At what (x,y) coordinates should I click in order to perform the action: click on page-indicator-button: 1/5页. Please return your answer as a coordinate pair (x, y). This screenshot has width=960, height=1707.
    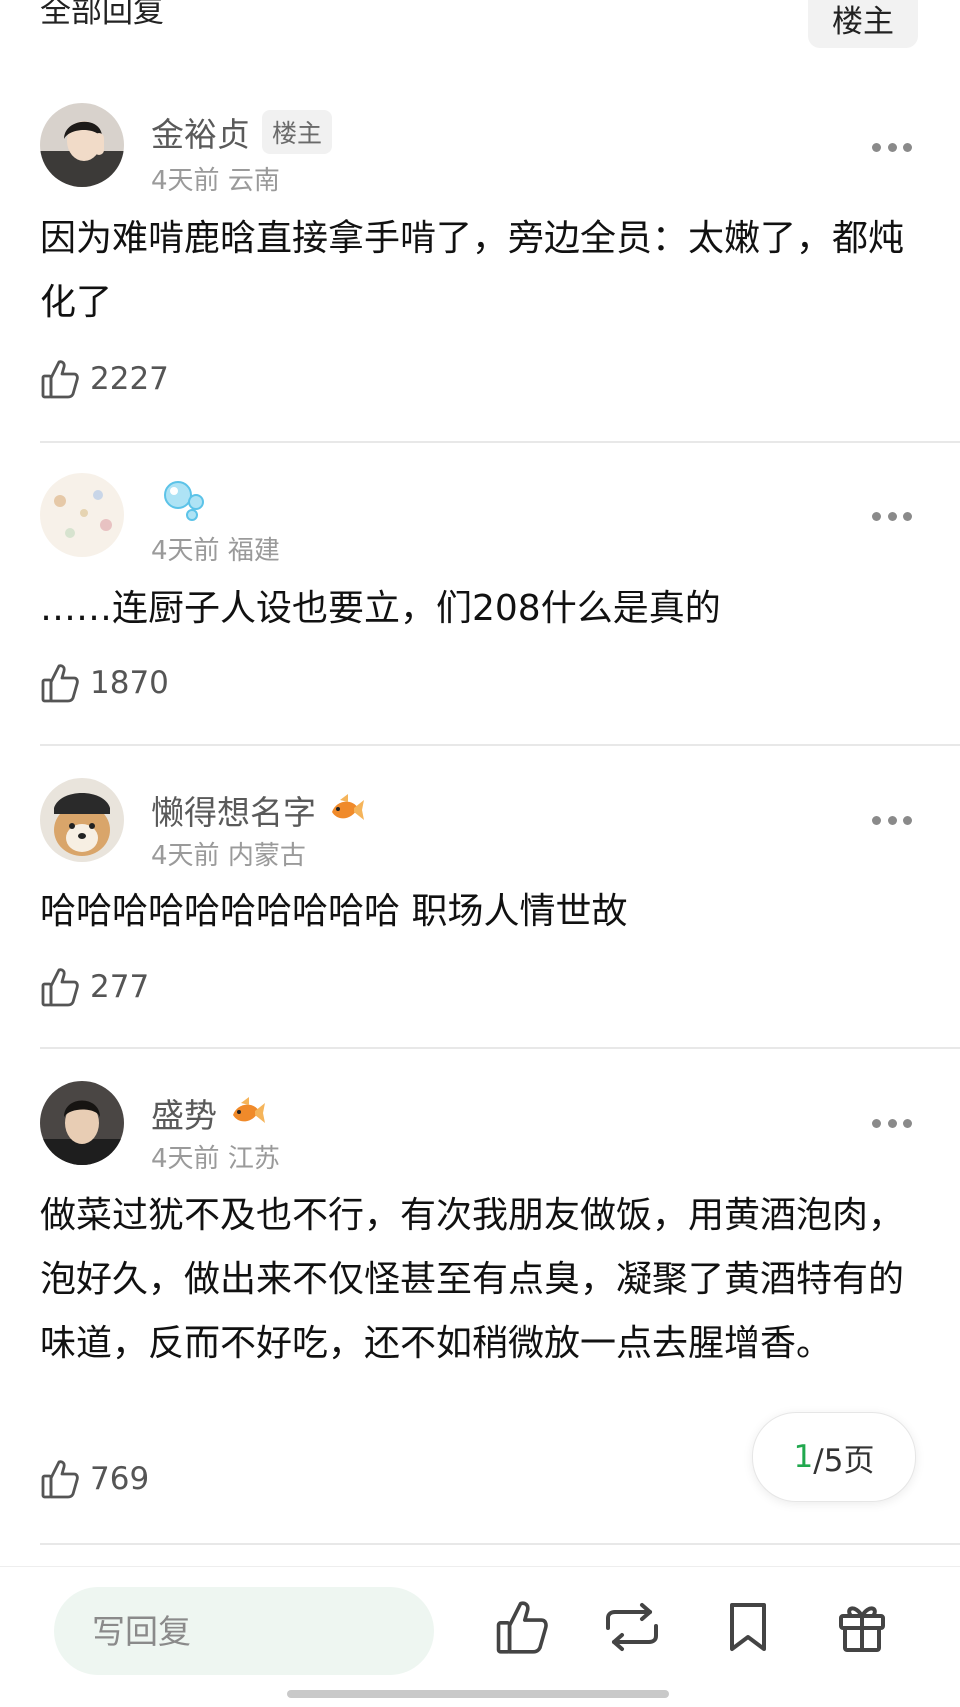
    Looking at the image, I should click on (834, 1457).